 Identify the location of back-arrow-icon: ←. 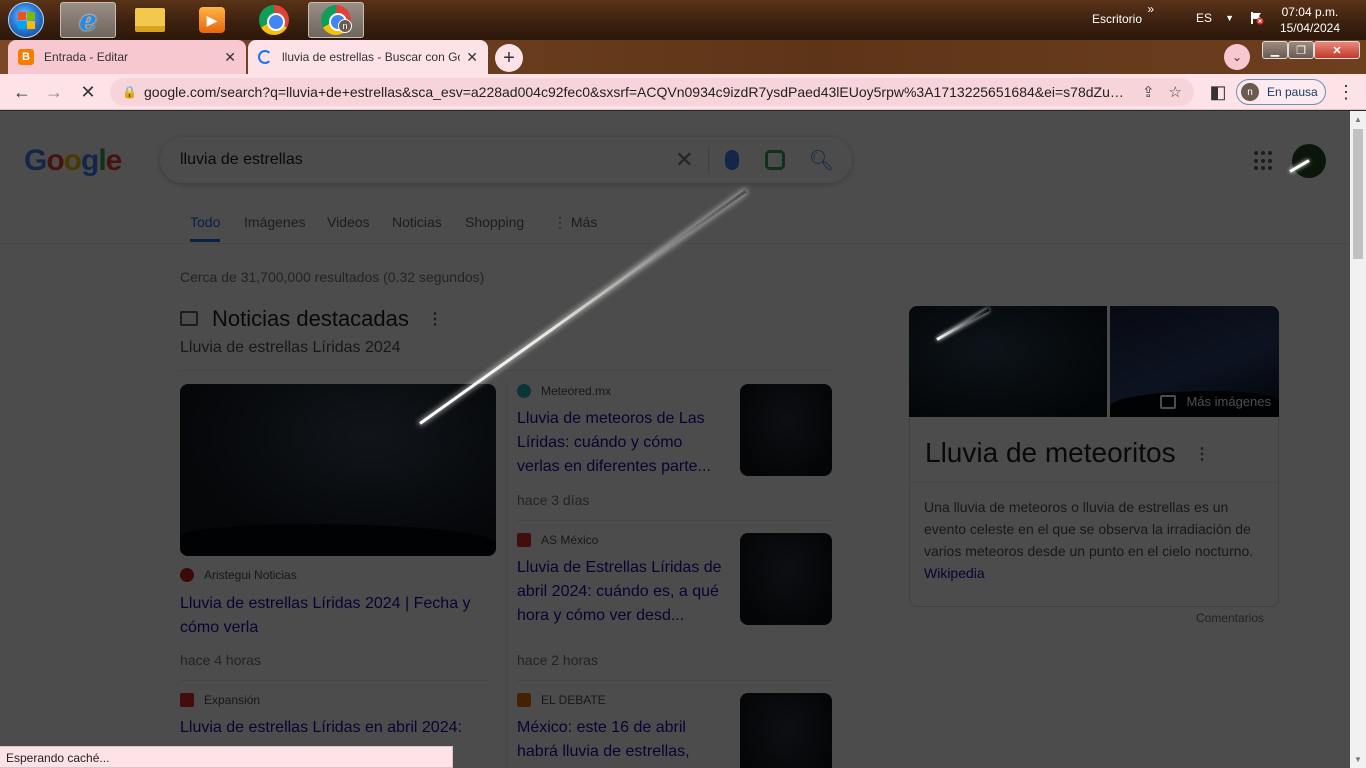
(22, 92).